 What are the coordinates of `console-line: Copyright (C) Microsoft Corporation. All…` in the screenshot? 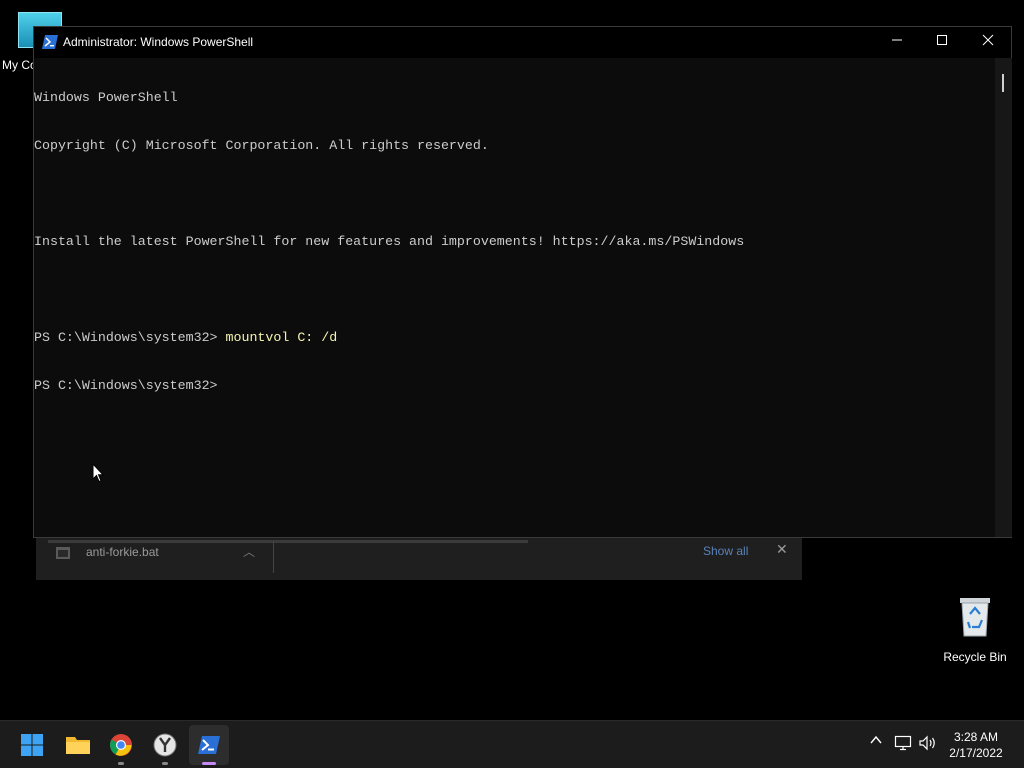 It's located at (261, 145).